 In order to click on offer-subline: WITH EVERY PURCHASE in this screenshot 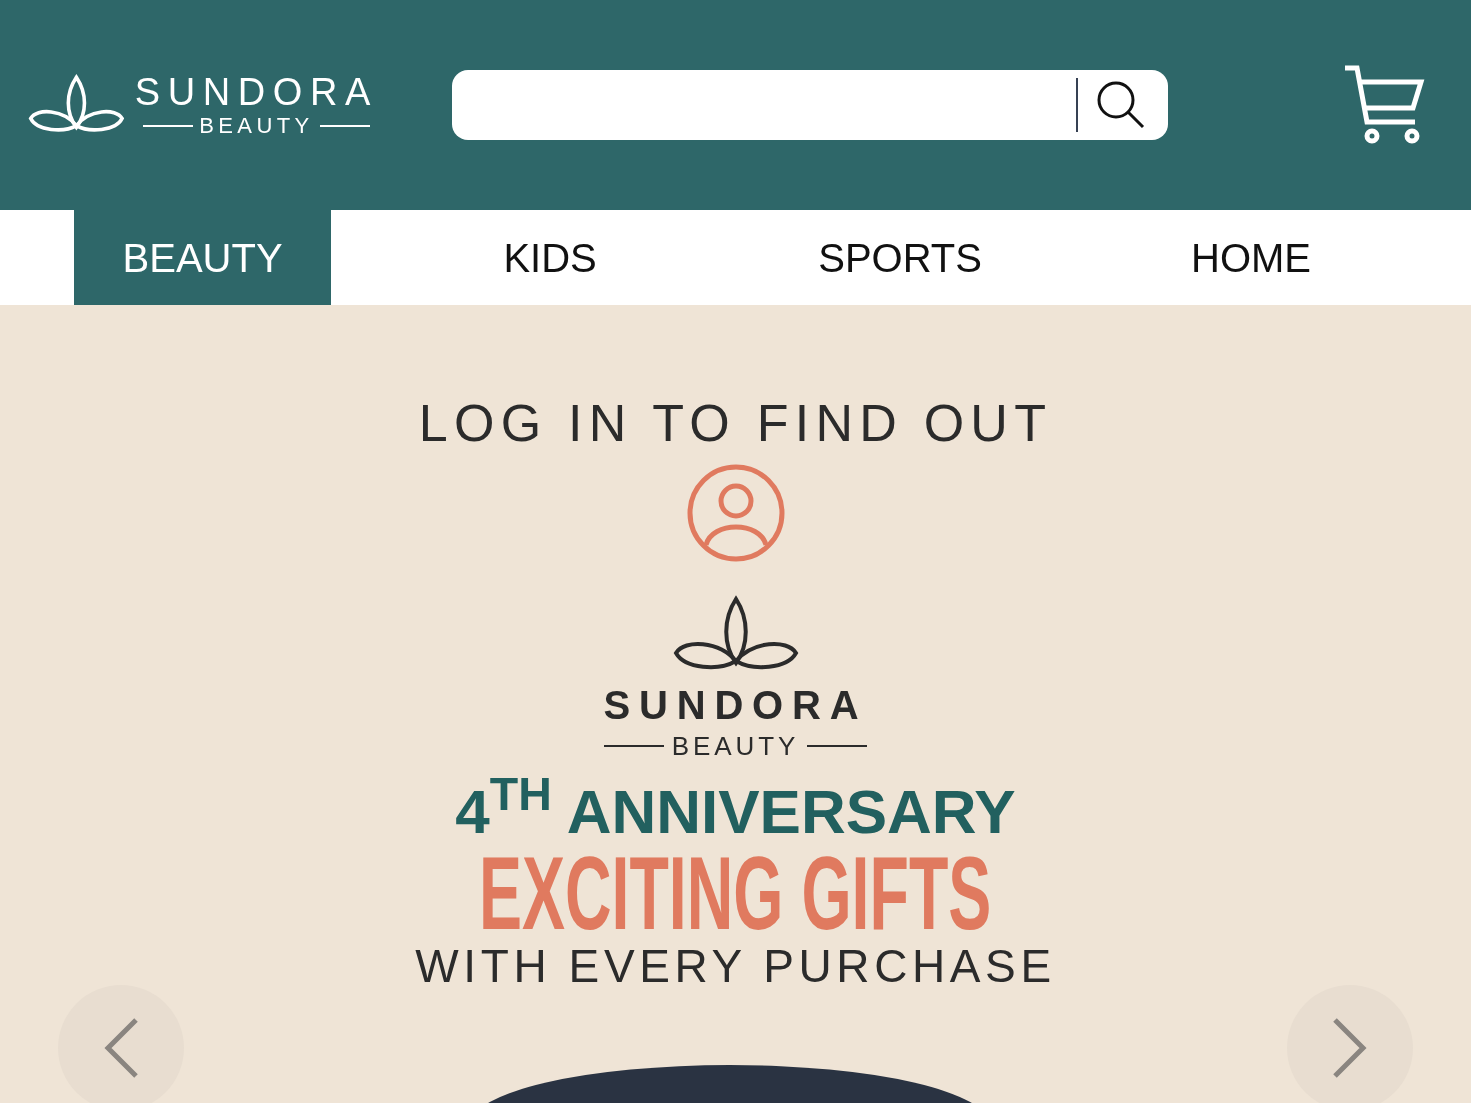, I will do `click(735, 966)`.